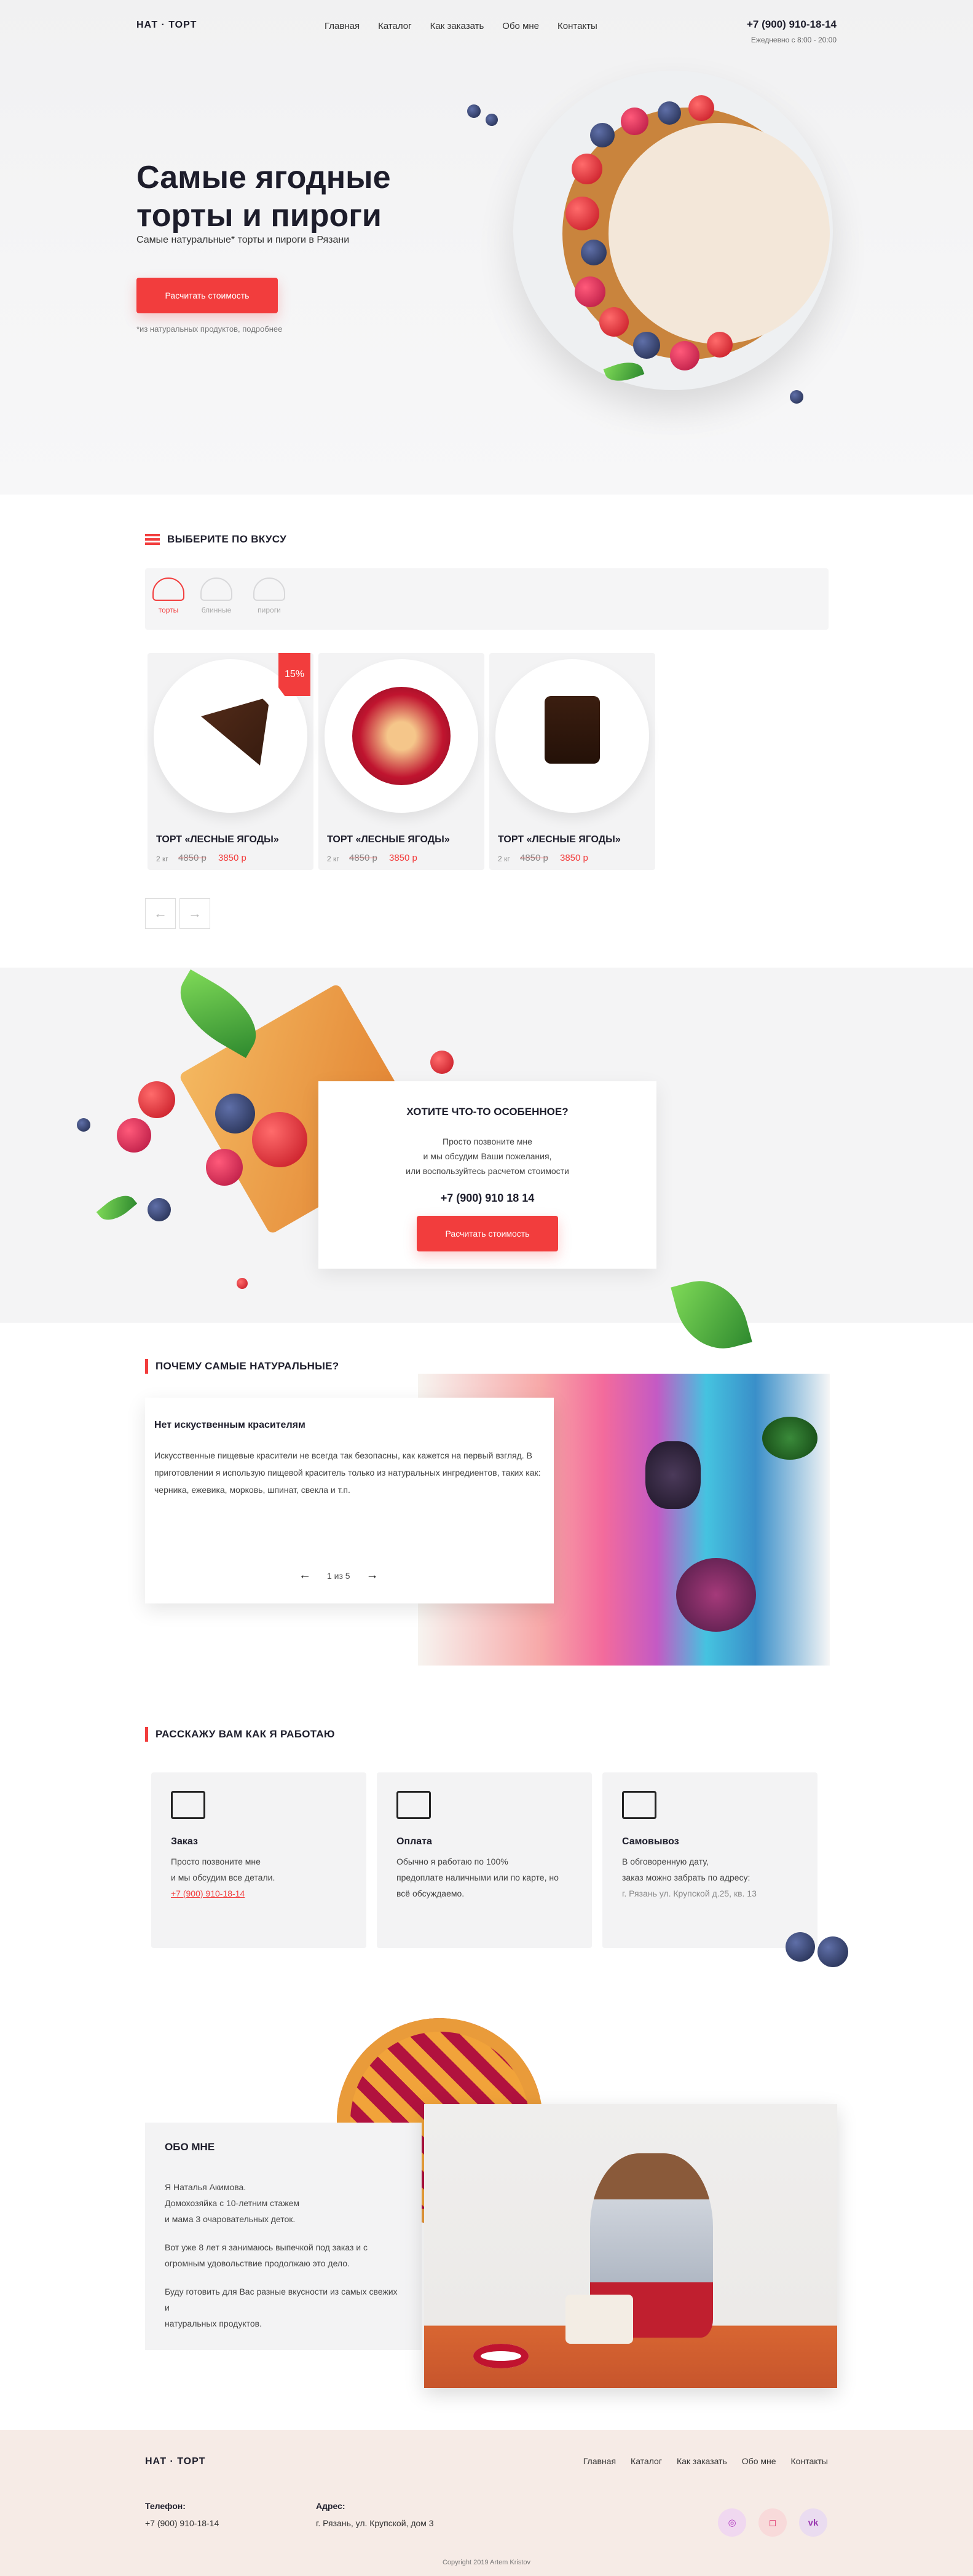 This screenshot has height=2576, width=973. What do you see at coordinates (646, 2461) in the screenshot?
I see `footer-nav-catalog: Каталог` at bounding box center [646, 2461].